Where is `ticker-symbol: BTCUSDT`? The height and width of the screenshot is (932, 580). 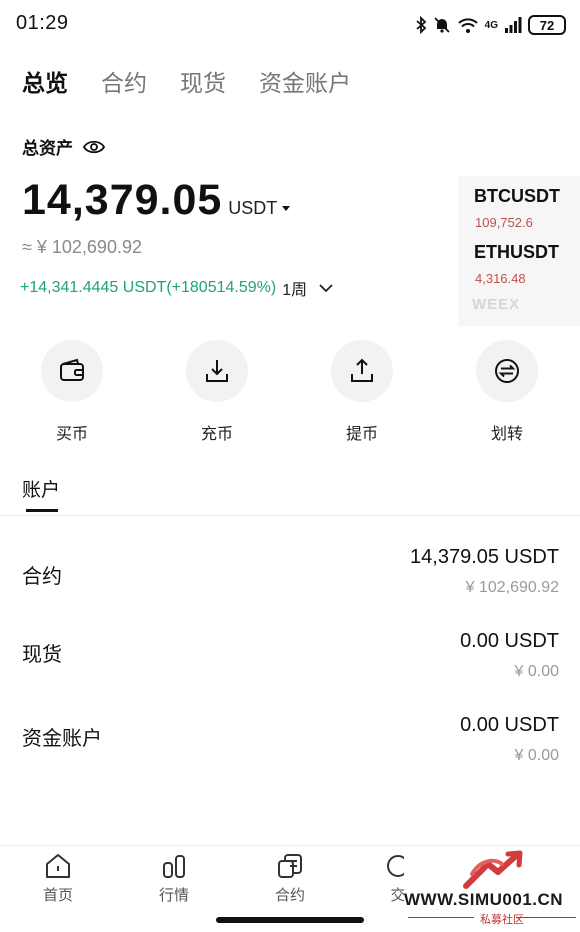
ticker-symbol: BTCUSDT is located at coordinates (517, 196).